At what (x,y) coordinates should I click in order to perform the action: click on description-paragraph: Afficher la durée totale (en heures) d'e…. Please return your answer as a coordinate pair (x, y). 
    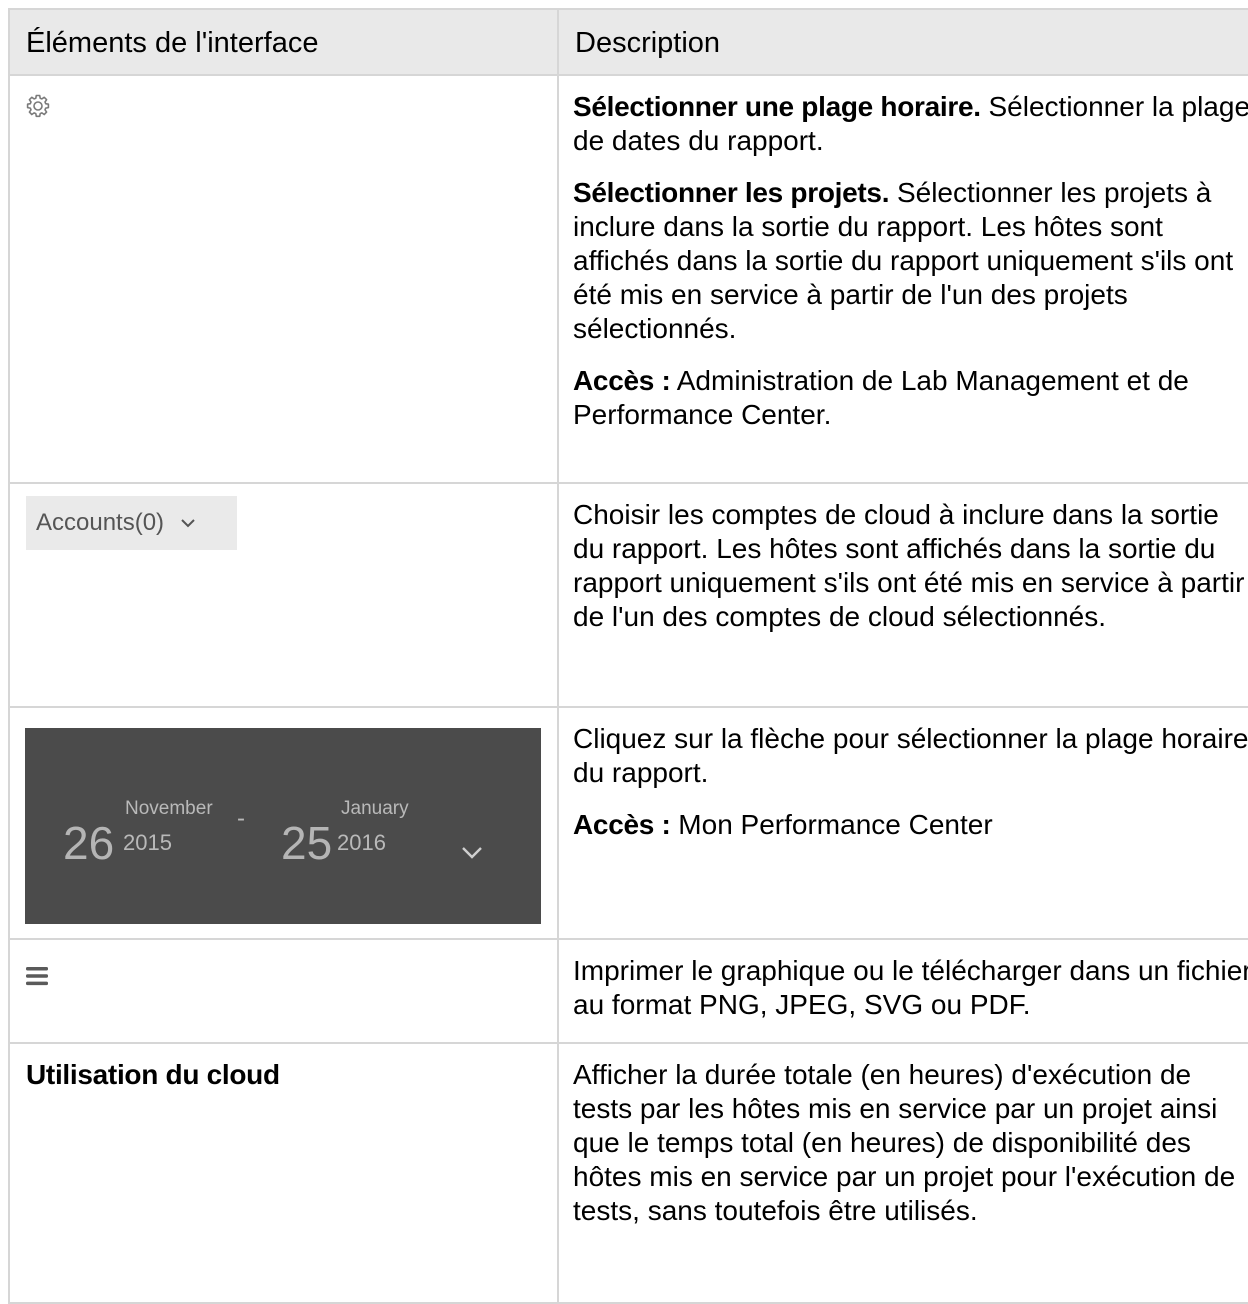
    Looking at the image, I should click on (910, 1143).